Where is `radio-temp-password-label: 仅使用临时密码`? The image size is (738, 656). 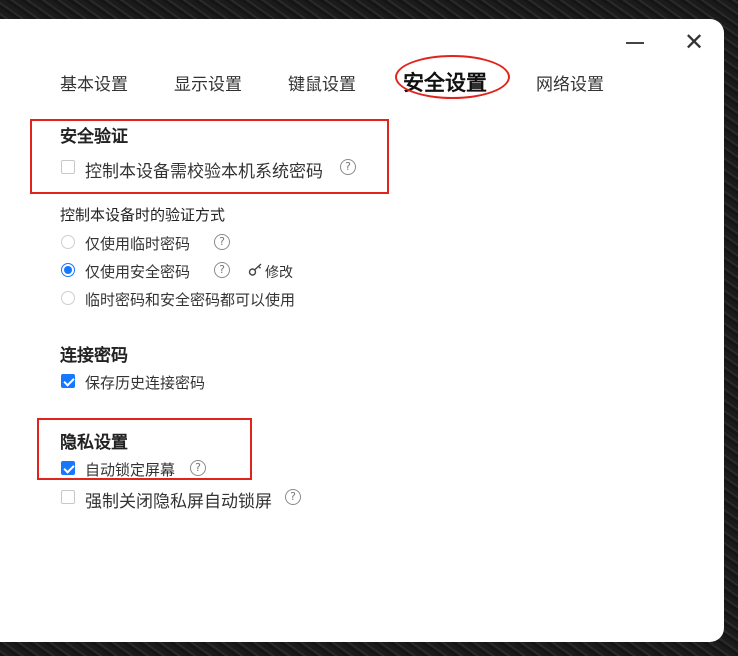
radio-temp-password-label: 仅使用临时密码 is located at coordinates (137, 243).